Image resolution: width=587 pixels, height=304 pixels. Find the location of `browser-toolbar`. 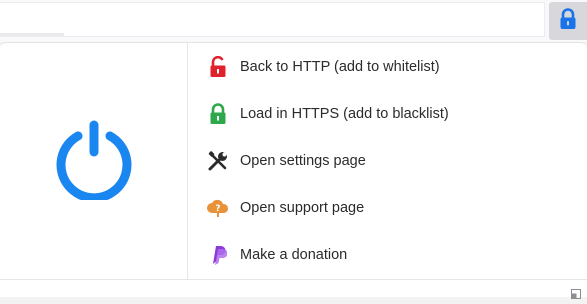

browser-toolbar is located at coordinates (293, 21).